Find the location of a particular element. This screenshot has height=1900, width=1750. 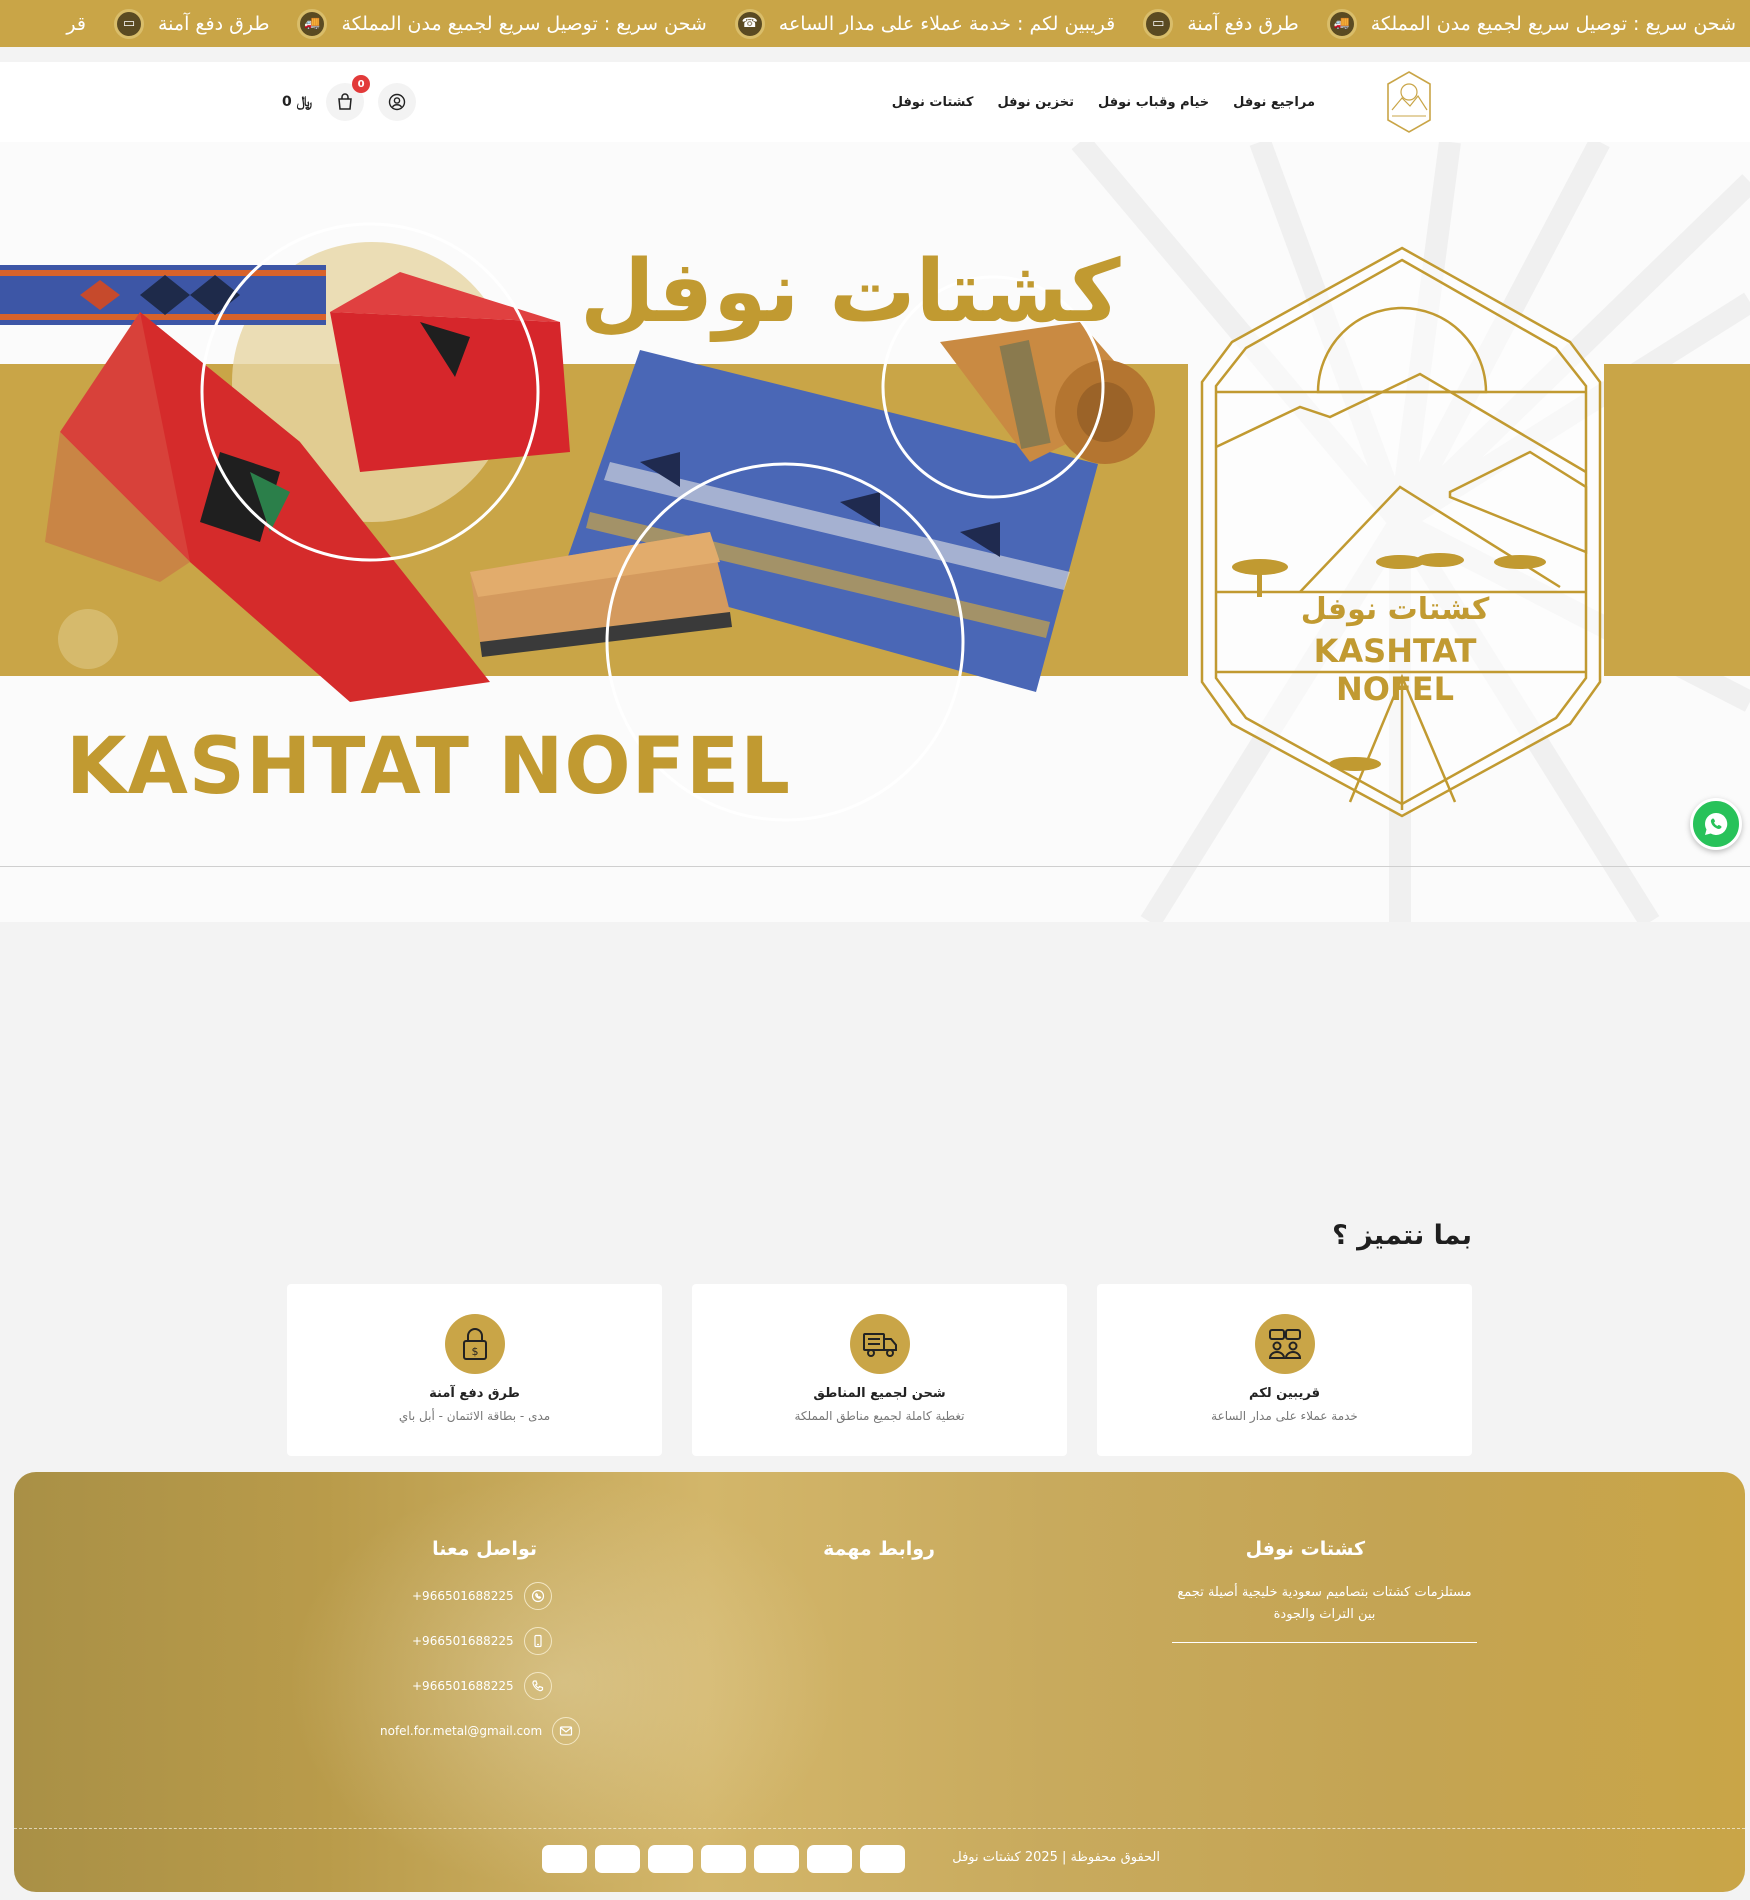

account-button is located at coordinates (397, 102).